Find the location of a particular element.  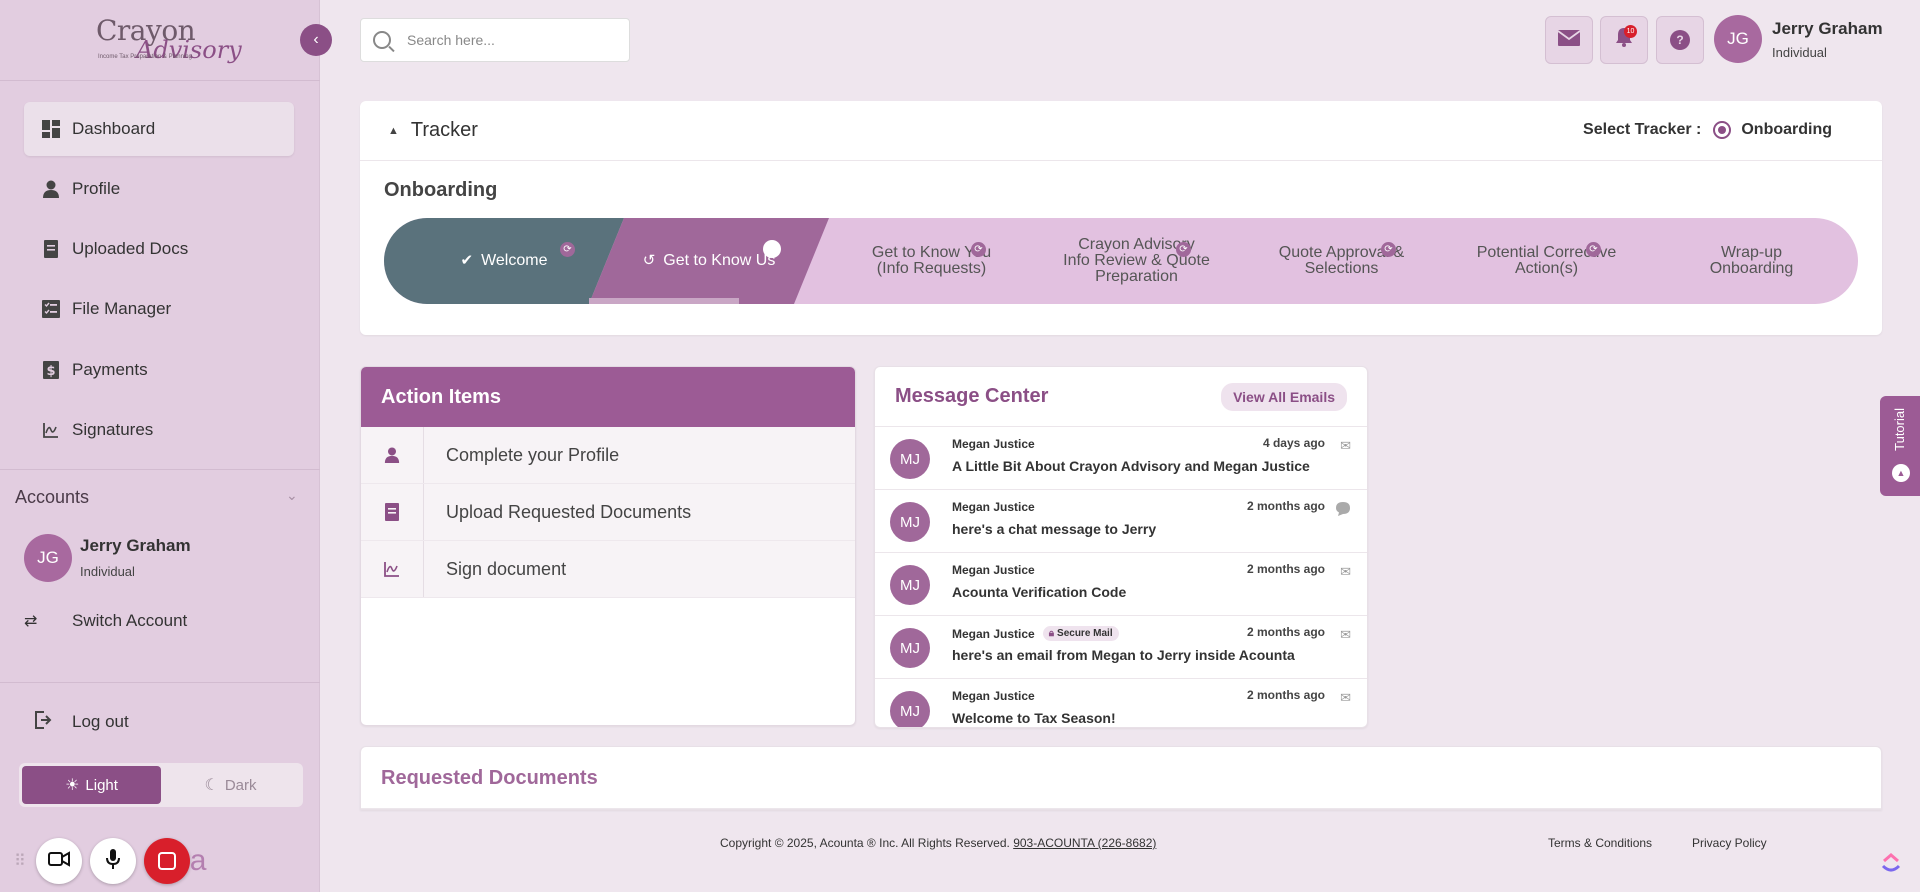

user-avatar: JG is located at coordinates (1738, 39).